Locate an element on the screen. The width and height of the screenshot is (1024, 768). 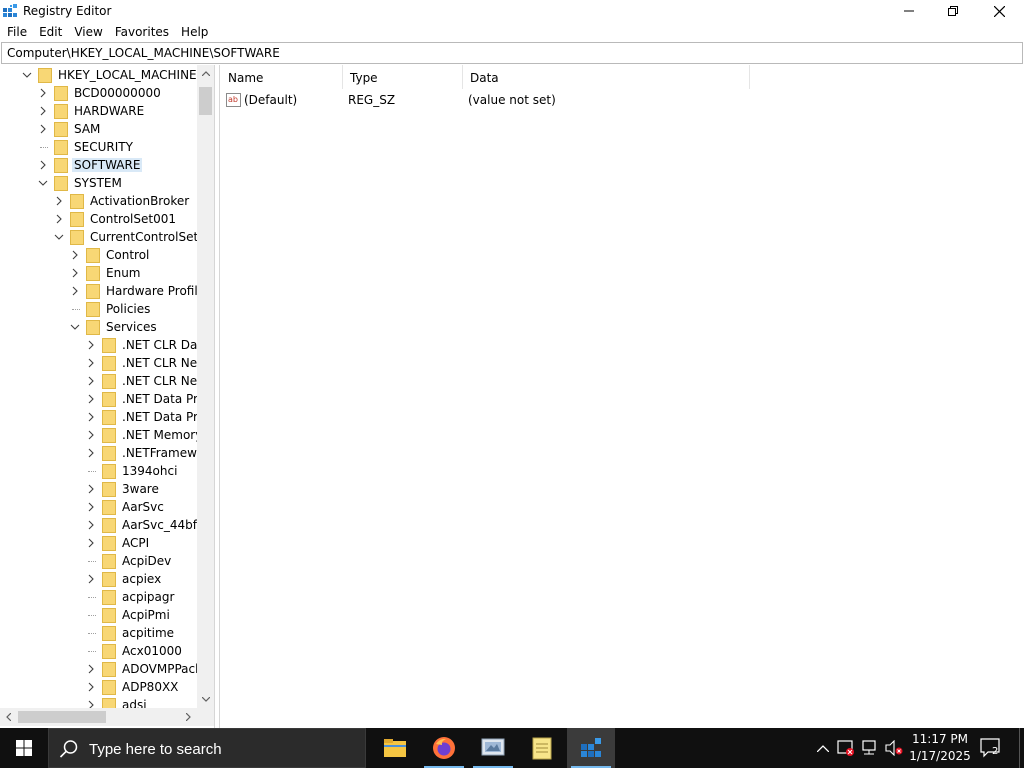
action-center-button: 2 is located at coordinates (993, 749).